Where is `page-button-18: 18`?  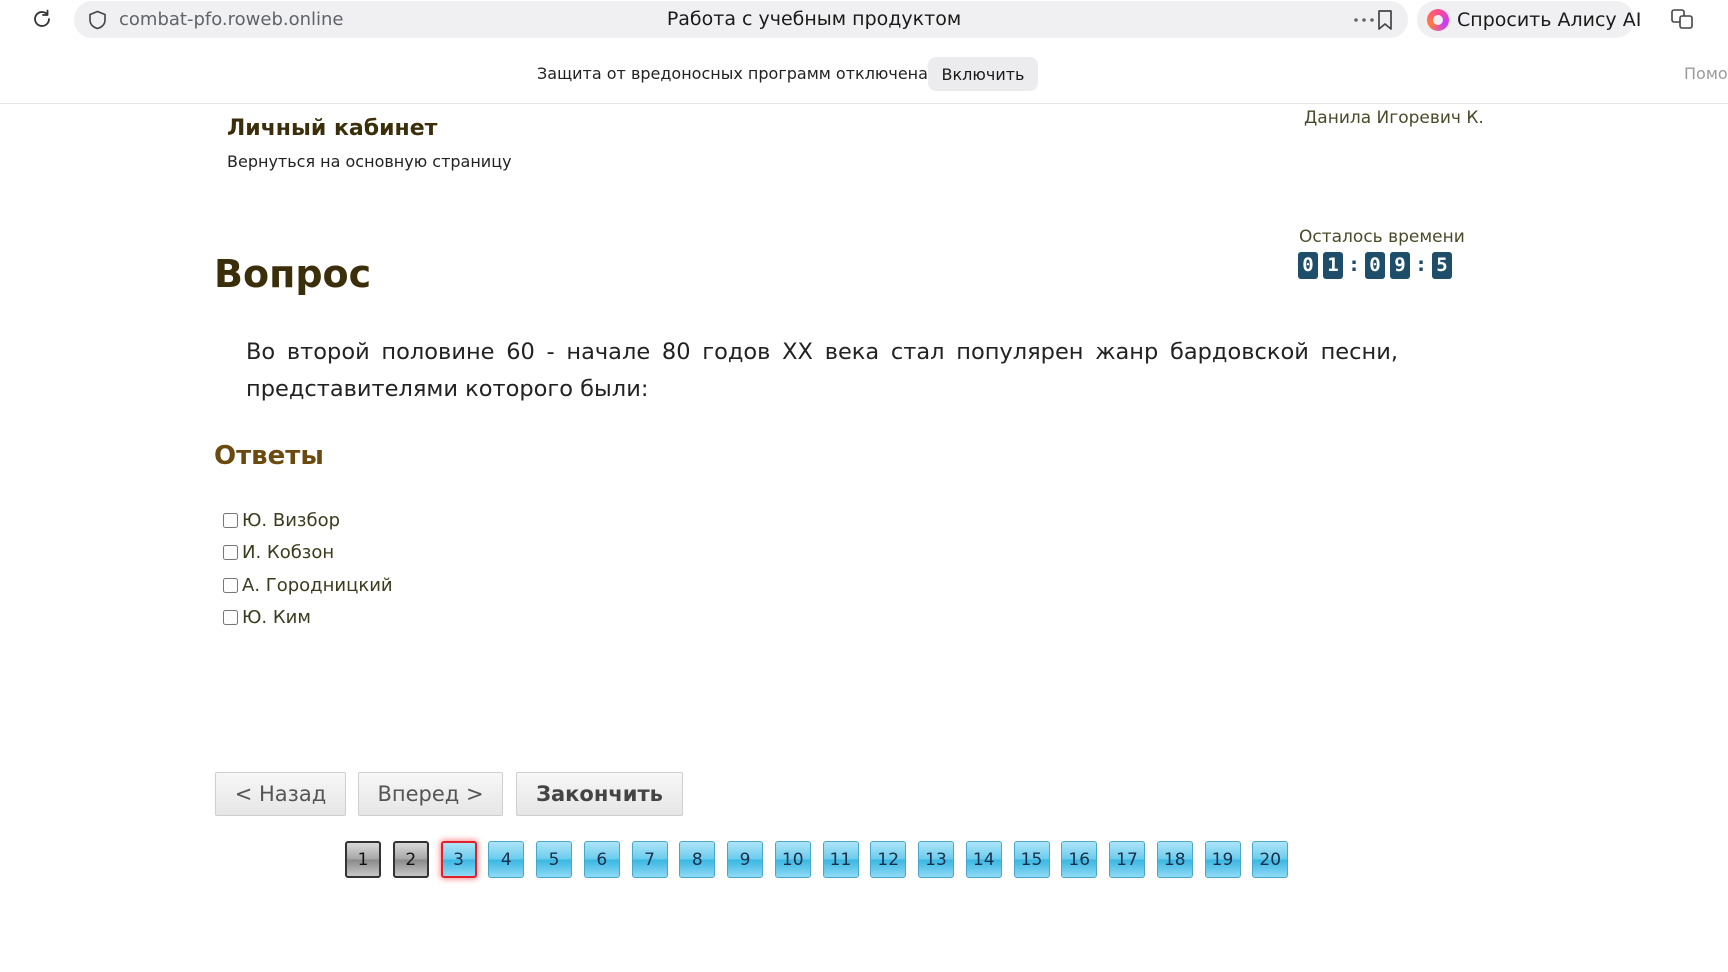
page-button-18: 18 is located at coordinates (1174, 859).